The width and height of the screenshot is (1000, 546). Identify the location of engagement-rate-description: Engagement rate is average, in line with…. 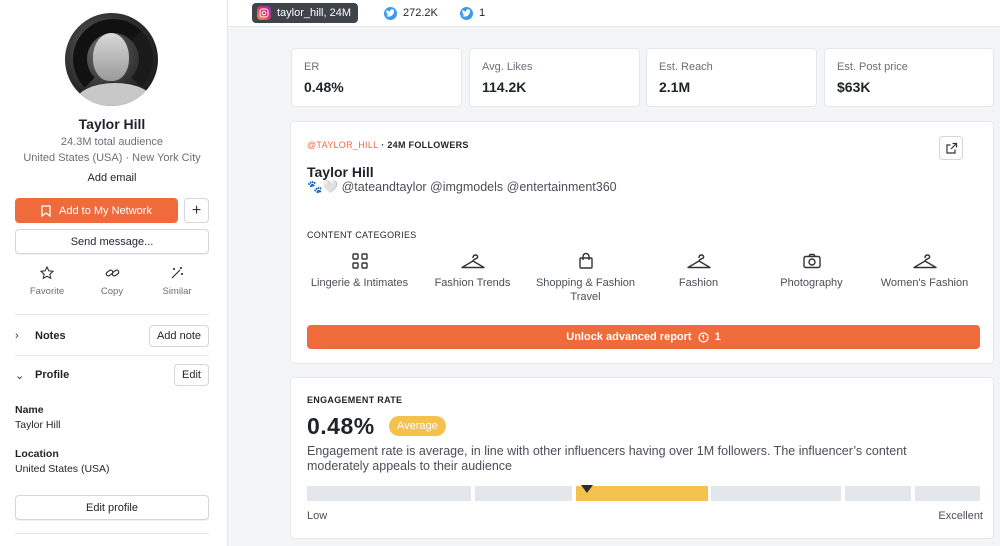
(607, 458).